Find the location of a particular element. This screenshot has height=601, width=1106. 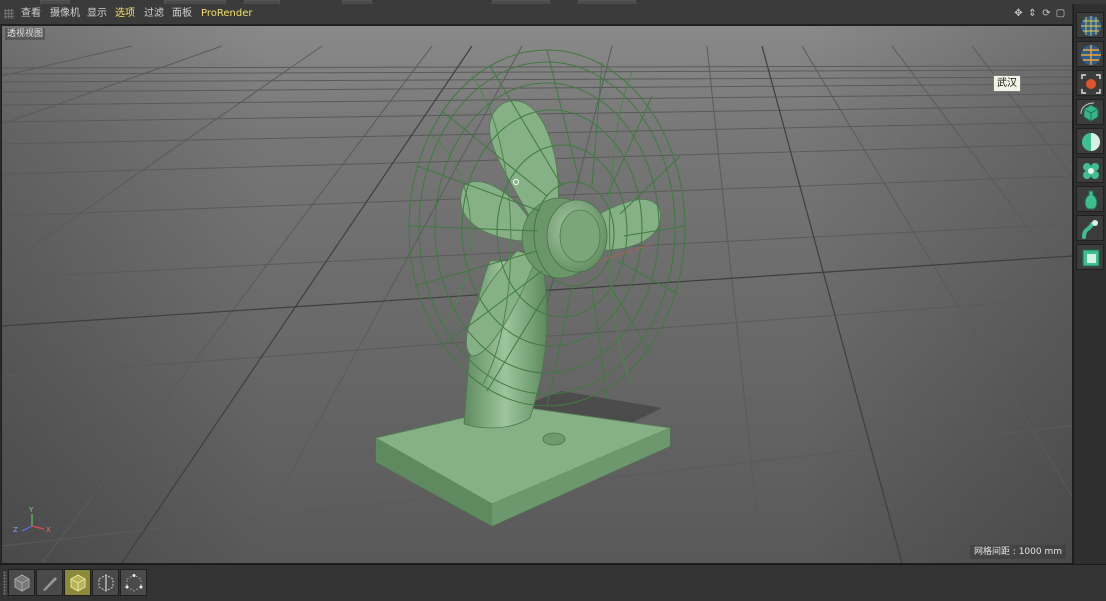

knife-icon is located at coordinates (50, 584).